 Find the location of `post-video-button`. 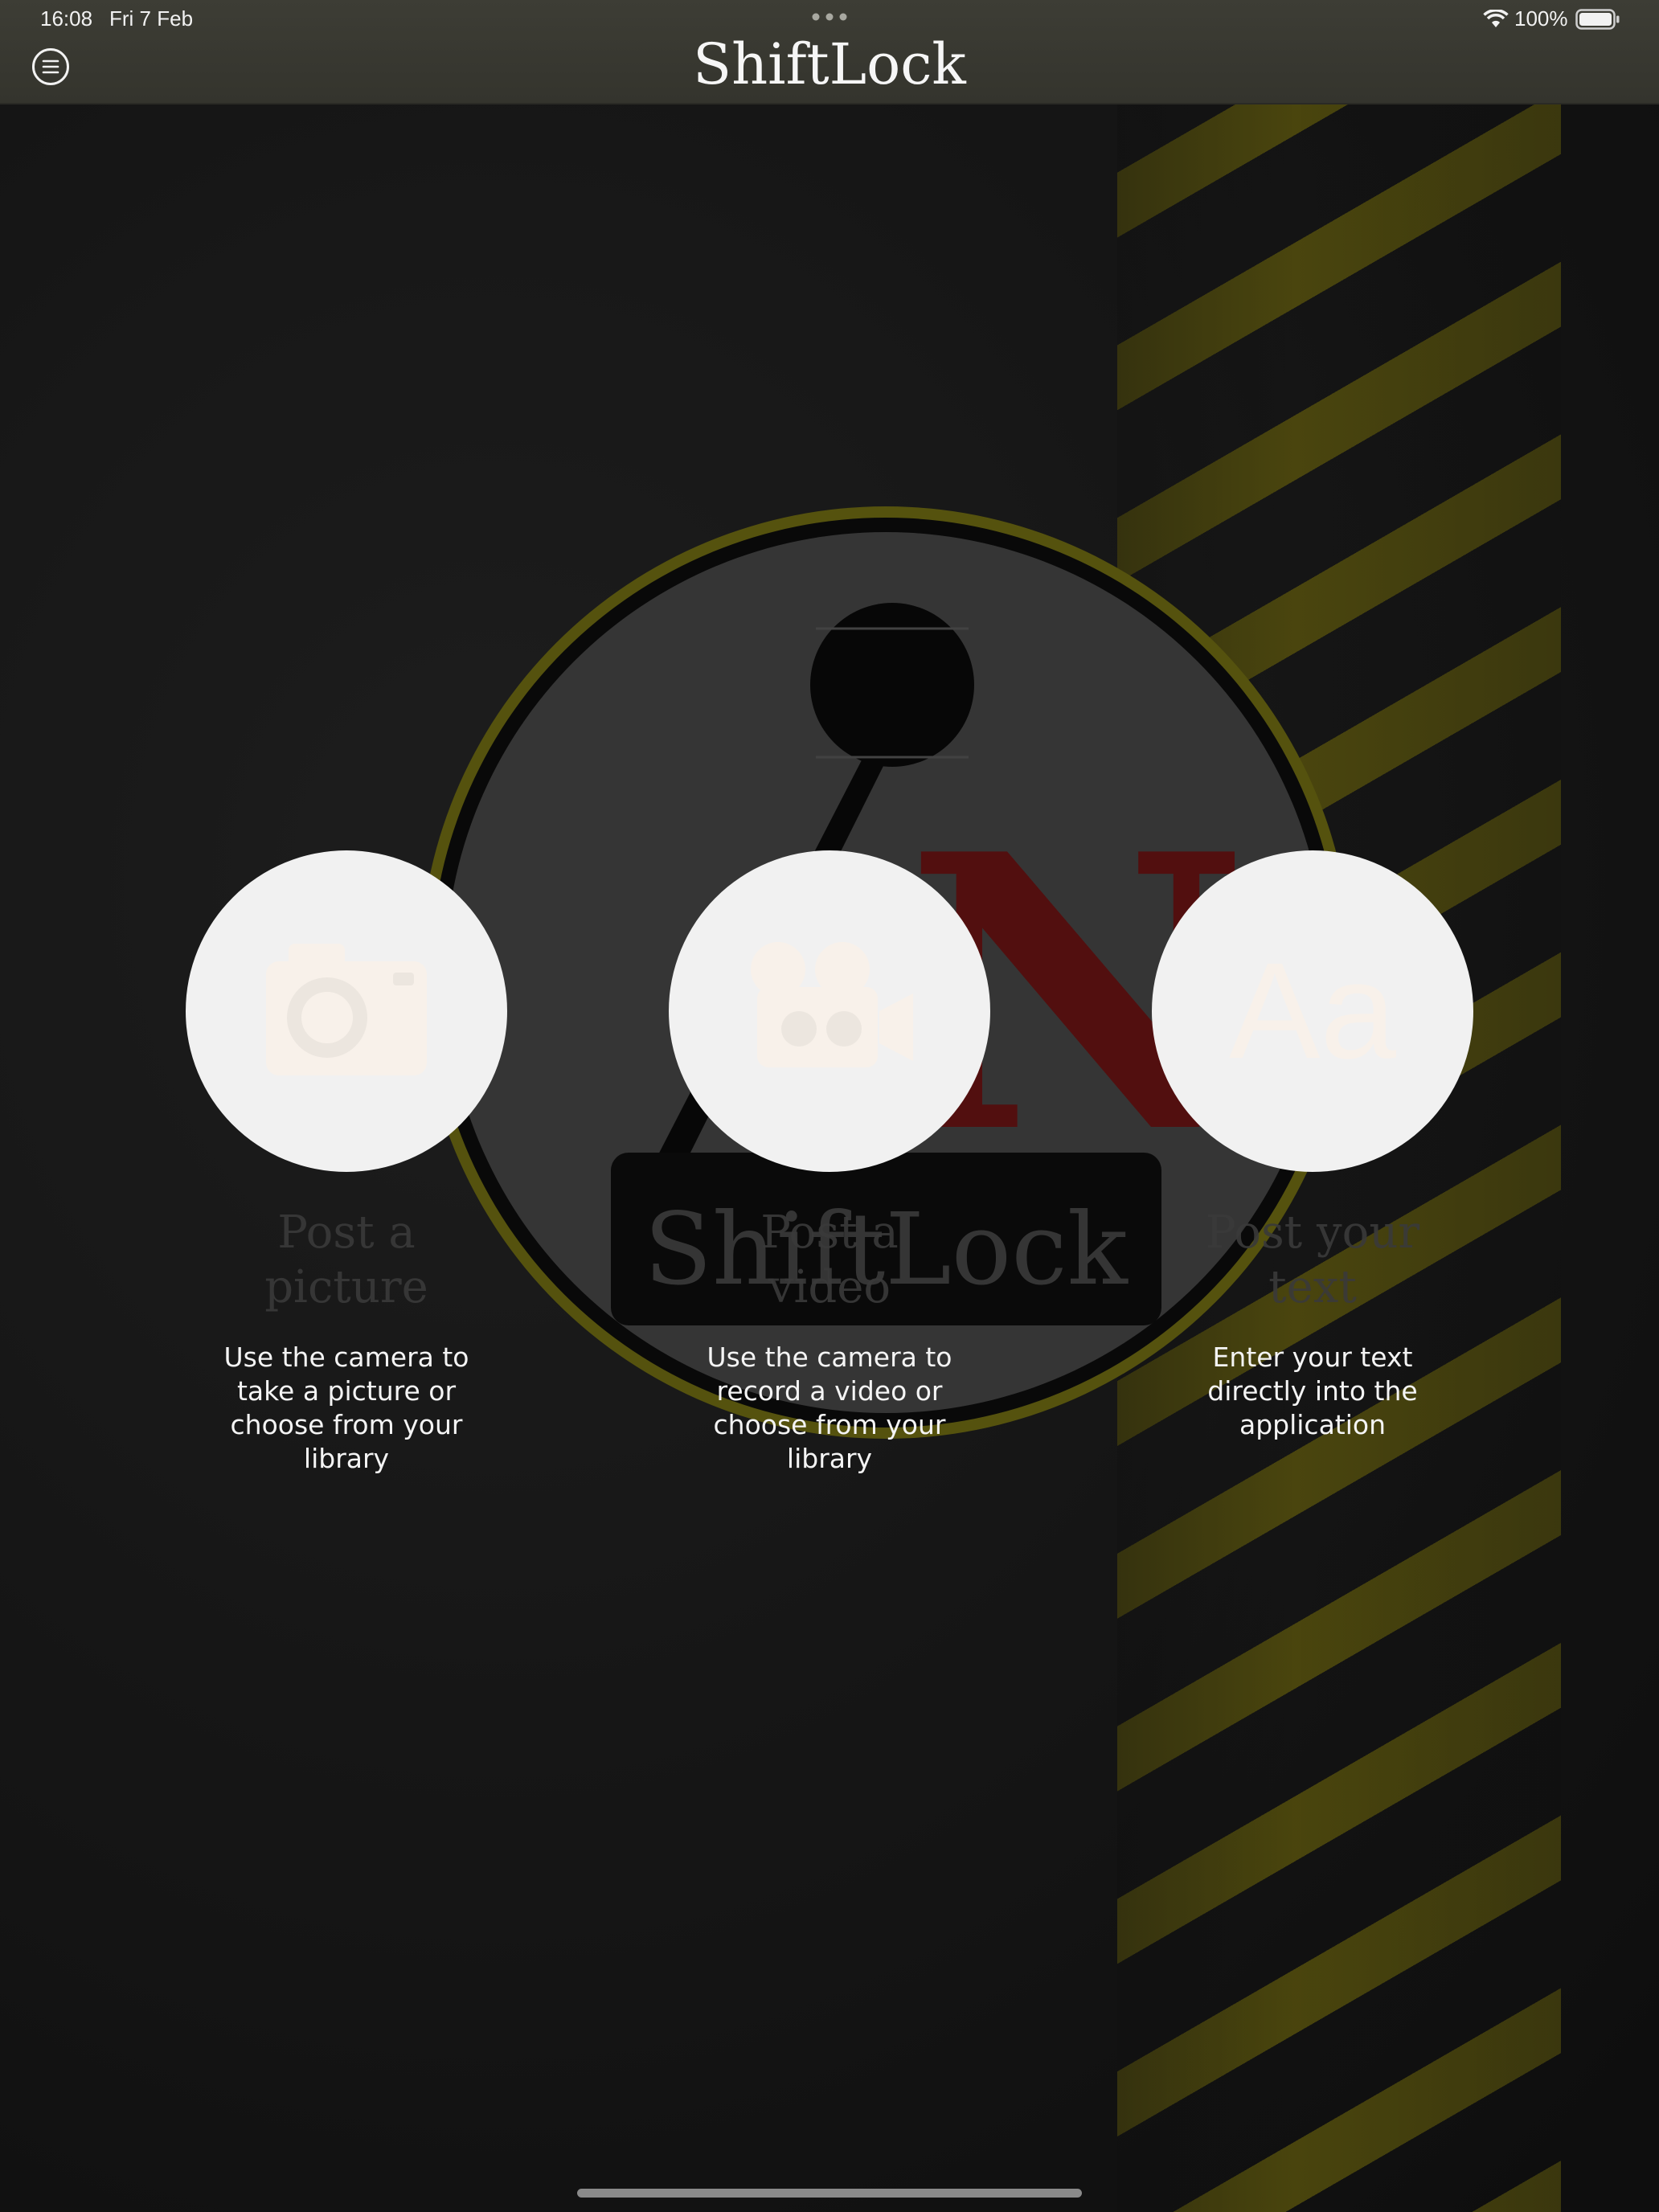

post-video-button is located at coordinates (829, 1011).